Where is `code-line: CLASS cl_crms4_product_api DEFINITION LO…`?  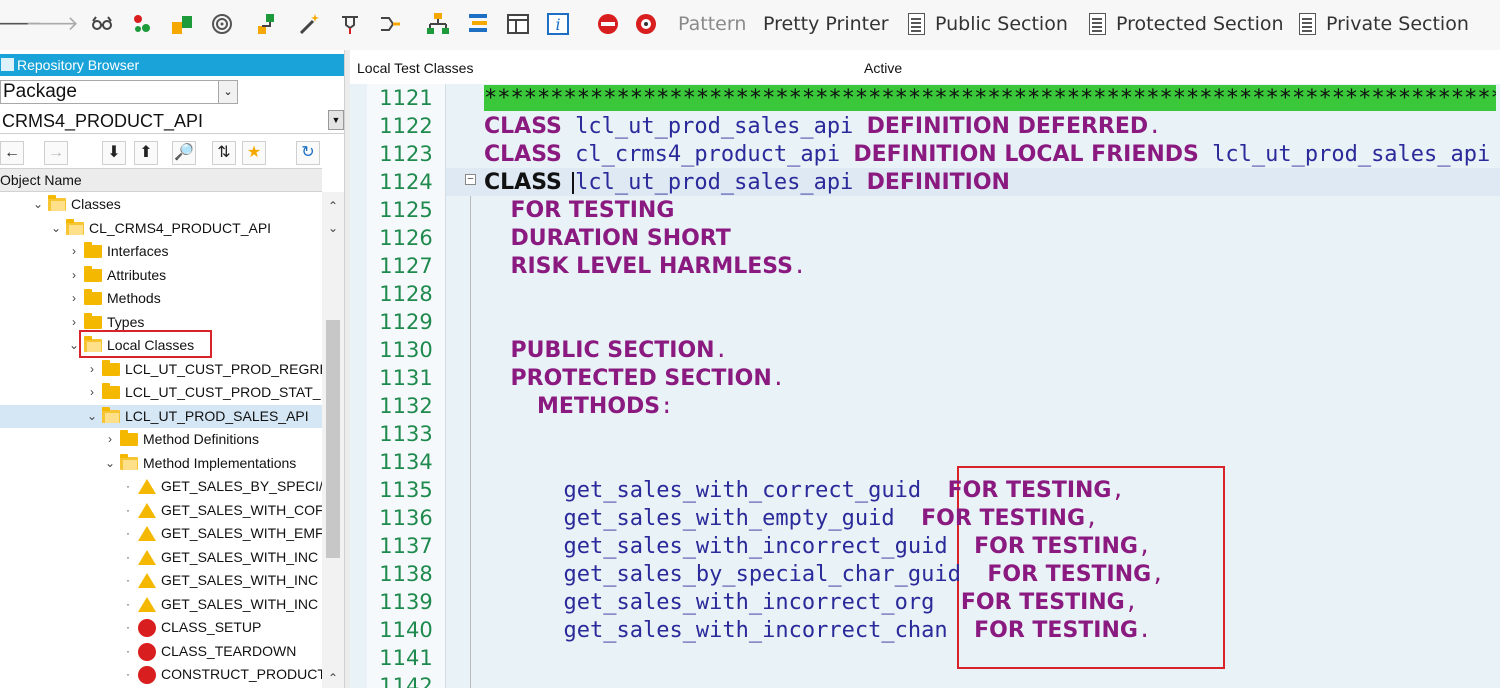
code-line: CLASS cl_crms4_product_api DEFINITION LO… is located at coordinates (987, 155).